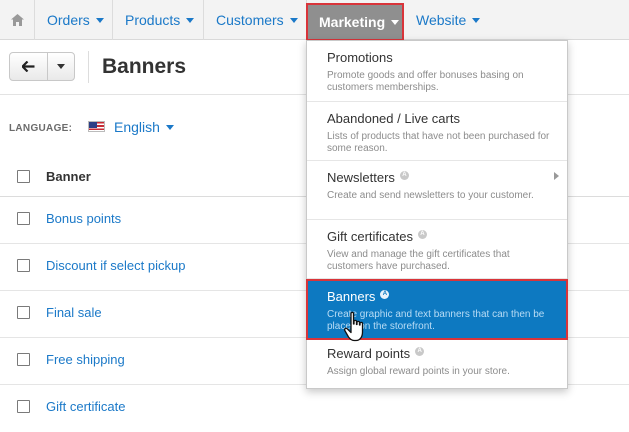 This screenshot has width=629, height=432. Describe the element at coordinates (85, 406) in the screenshot. I see `banner-link: Gift certificate` at that location.